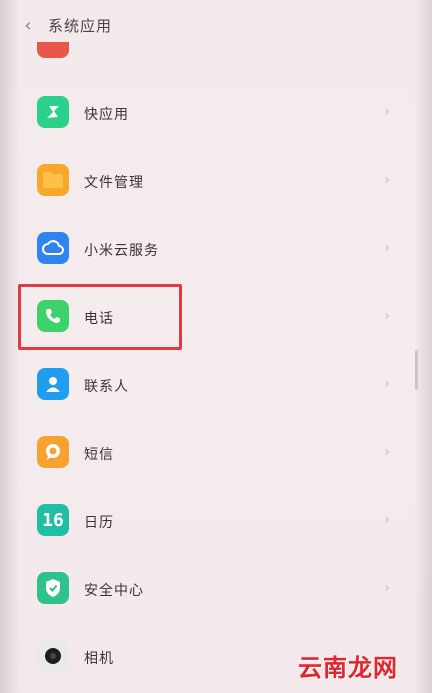 The width and height of the screenshot is (432, 693). I want to click on shield-icon, so click(53, 588).